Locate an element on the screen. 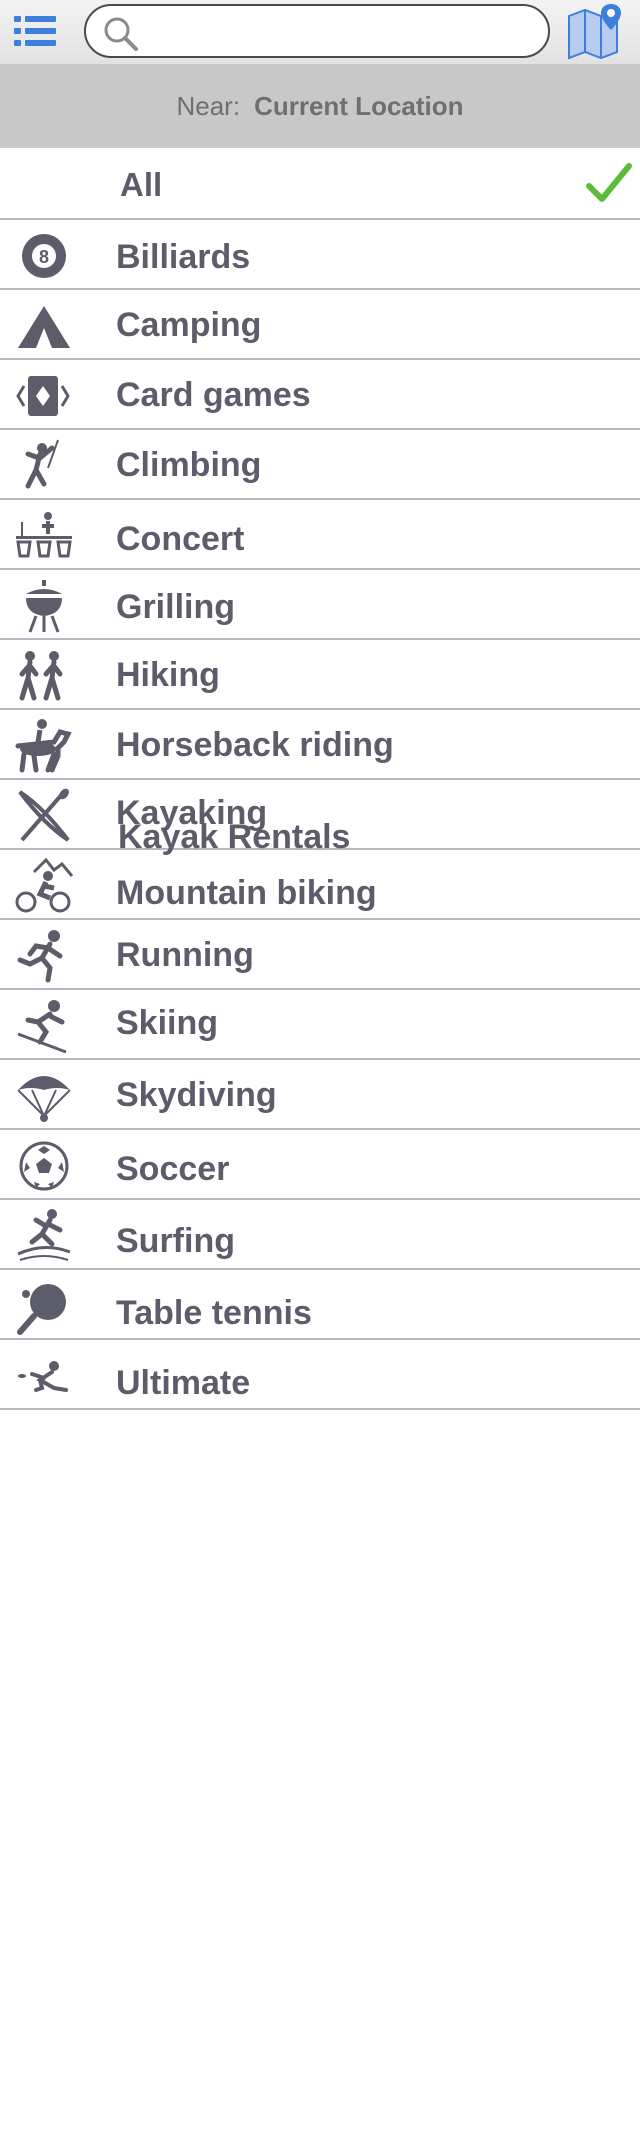 Image resolution: width=640 pixels, height=2146 pixels. skier-icon is located at coordinates (44, 1026).